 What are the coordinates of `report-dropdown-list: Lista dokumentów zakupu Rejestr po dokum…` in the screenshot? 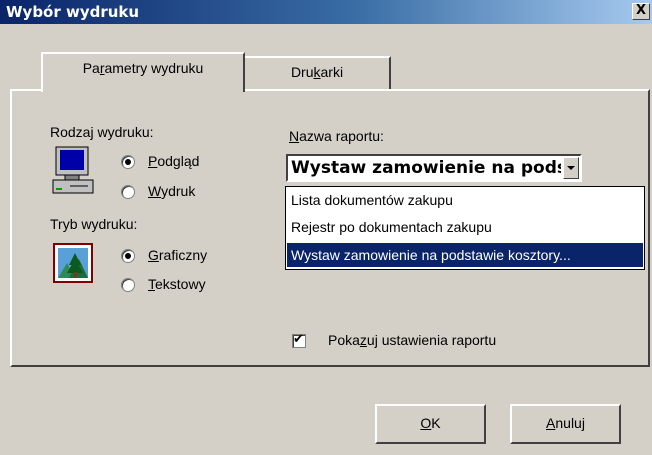 It's located at (465, 228).